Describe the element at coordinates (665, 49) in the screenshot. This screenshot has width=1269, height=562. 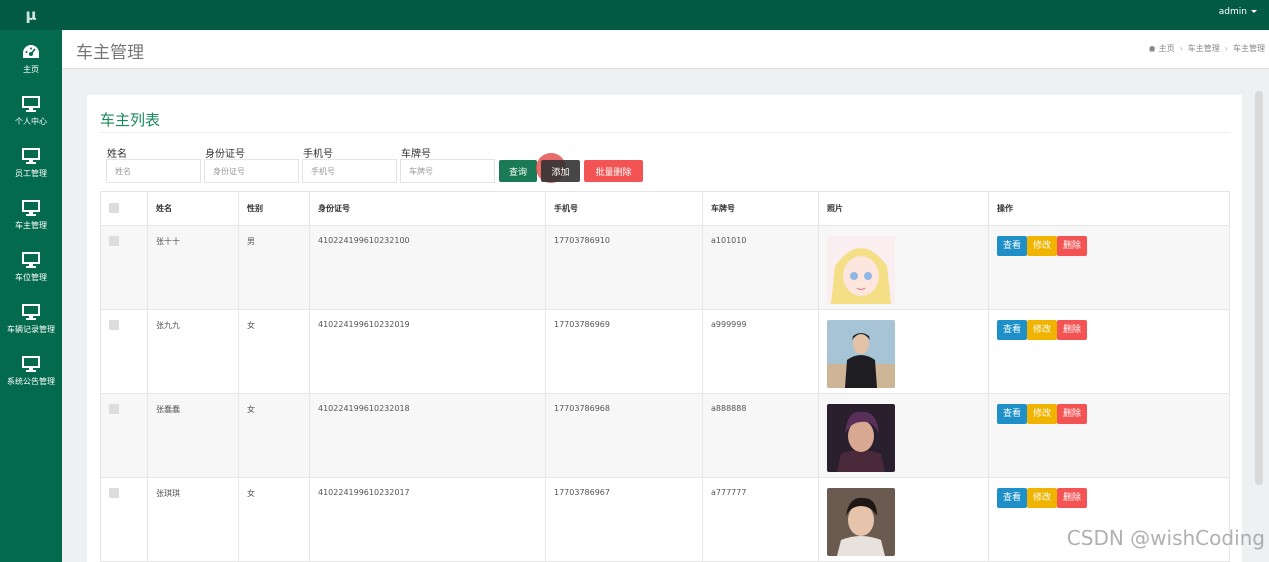
I see `page-header: 车主管理 主页 › 车主管理 › 车主管理` at that location.